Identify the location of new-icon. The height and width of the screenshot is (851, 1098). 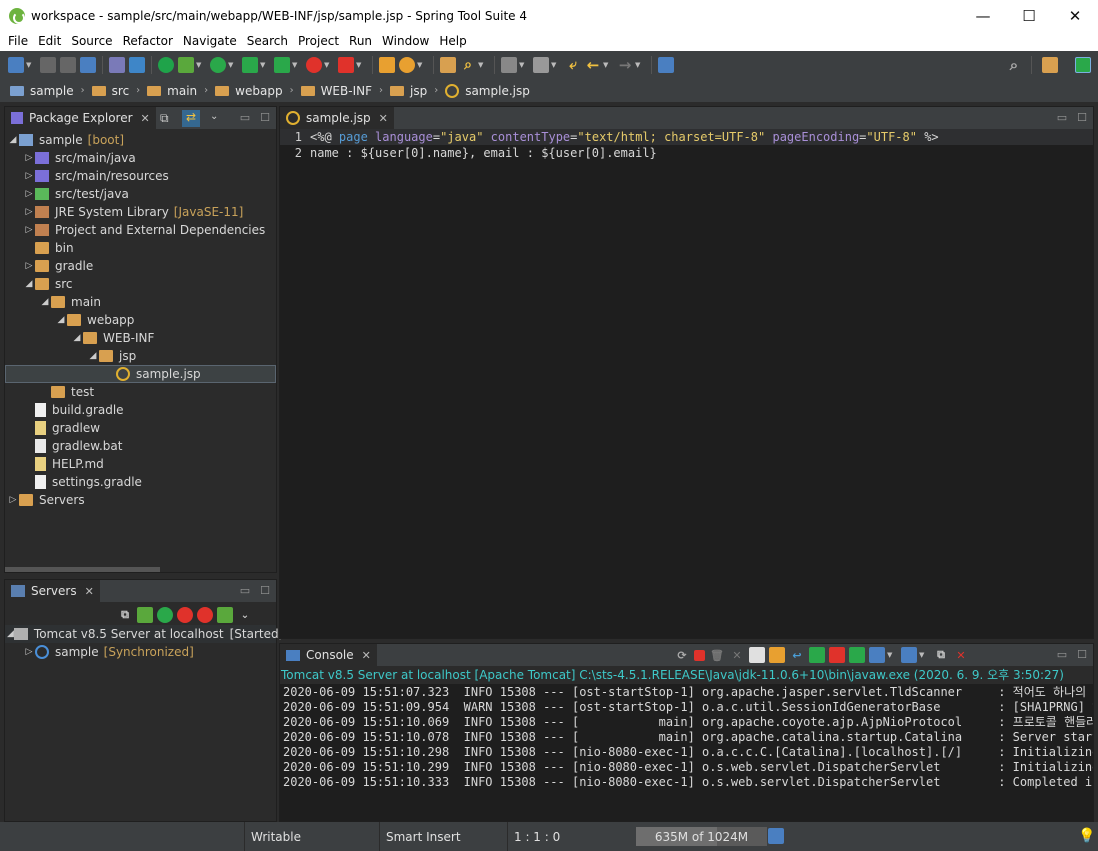
(16, 65).